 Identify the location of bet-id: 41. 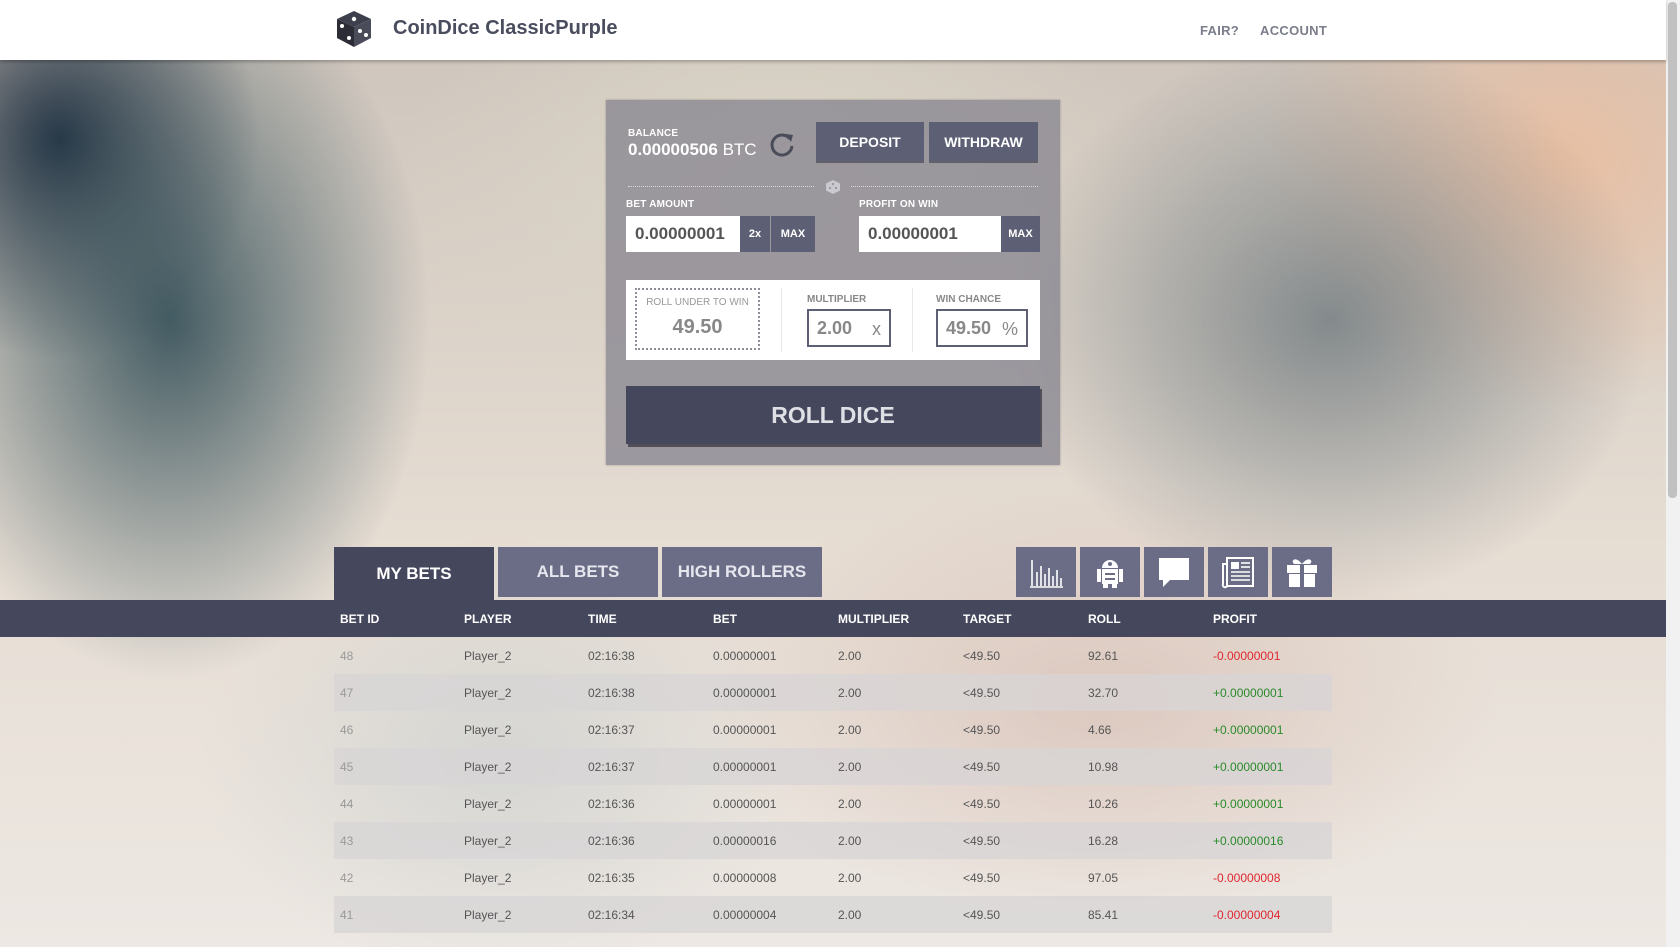
(346, 915).